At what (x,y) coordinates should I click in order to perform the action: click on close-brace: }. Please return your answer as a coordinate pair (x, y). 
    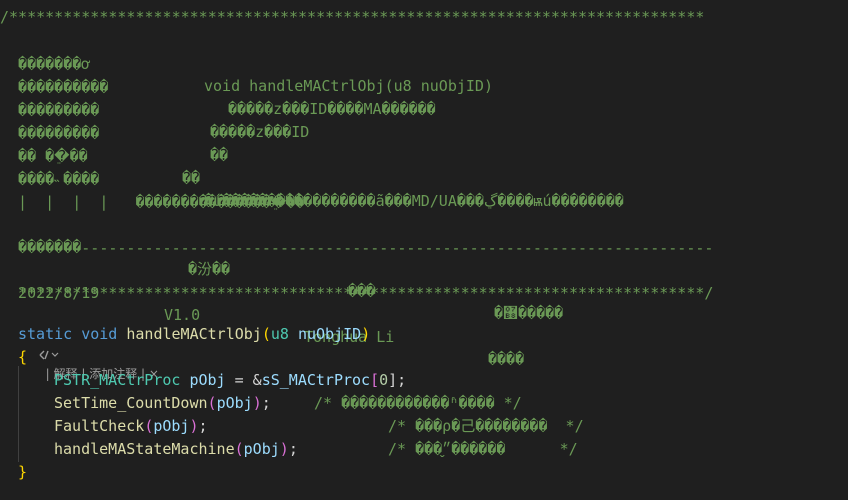
    Looking at the image, I should click on (23, 472).